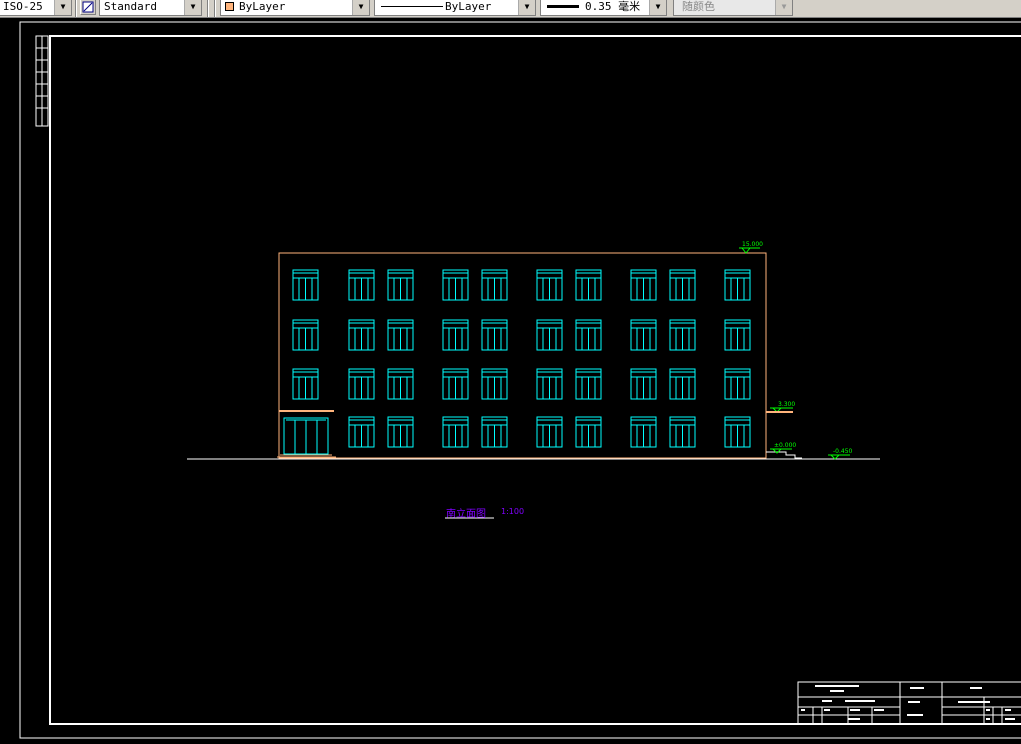 Image resolution: width=1021 pixels, height=744 pixels. What do you see at coordinates (88, 7) in the screenshot?
I see `textstyle-manager-icon` at bounding box center [88, 7].